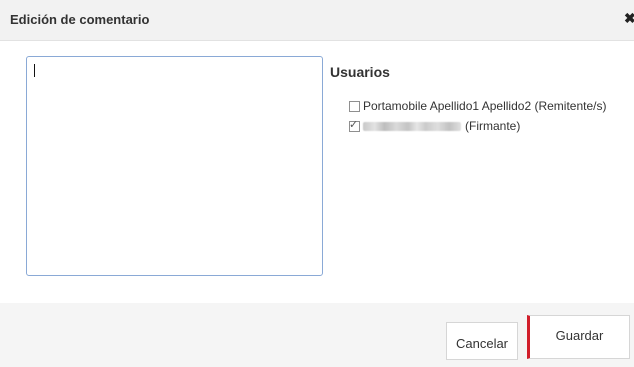  What do you see at coordinates (493, 126) in the screenshot?
I see `user-label: (Firmante)` at bounding box center [493, 126].